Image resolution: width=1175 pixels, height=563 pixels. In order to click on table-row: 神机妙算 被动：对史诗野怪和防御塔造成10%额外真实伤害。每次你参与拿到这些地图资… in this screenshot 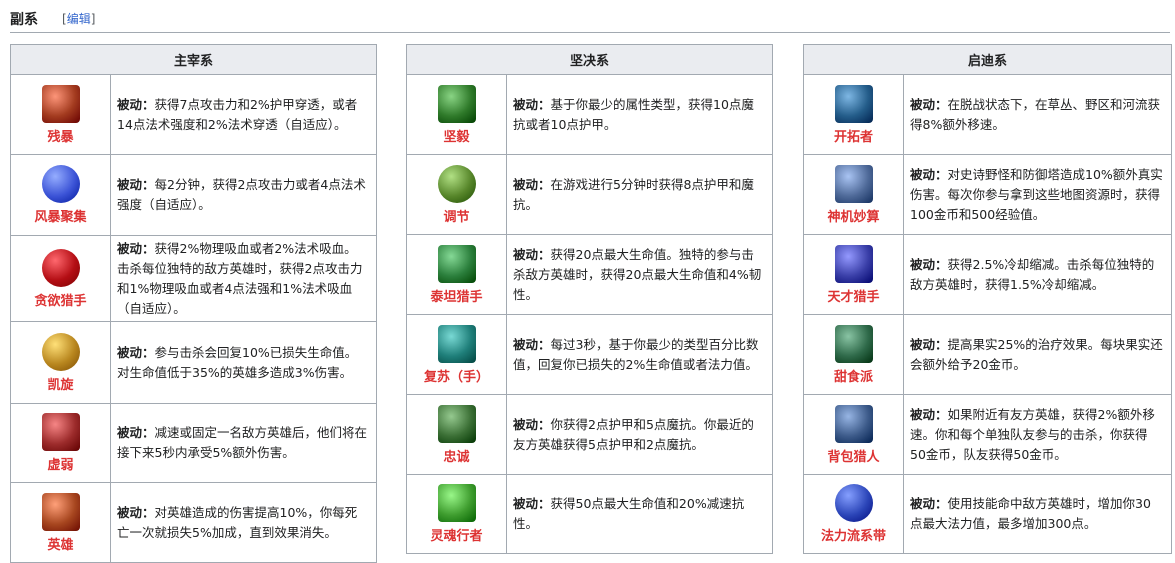, I will do `click(988, 194)`.